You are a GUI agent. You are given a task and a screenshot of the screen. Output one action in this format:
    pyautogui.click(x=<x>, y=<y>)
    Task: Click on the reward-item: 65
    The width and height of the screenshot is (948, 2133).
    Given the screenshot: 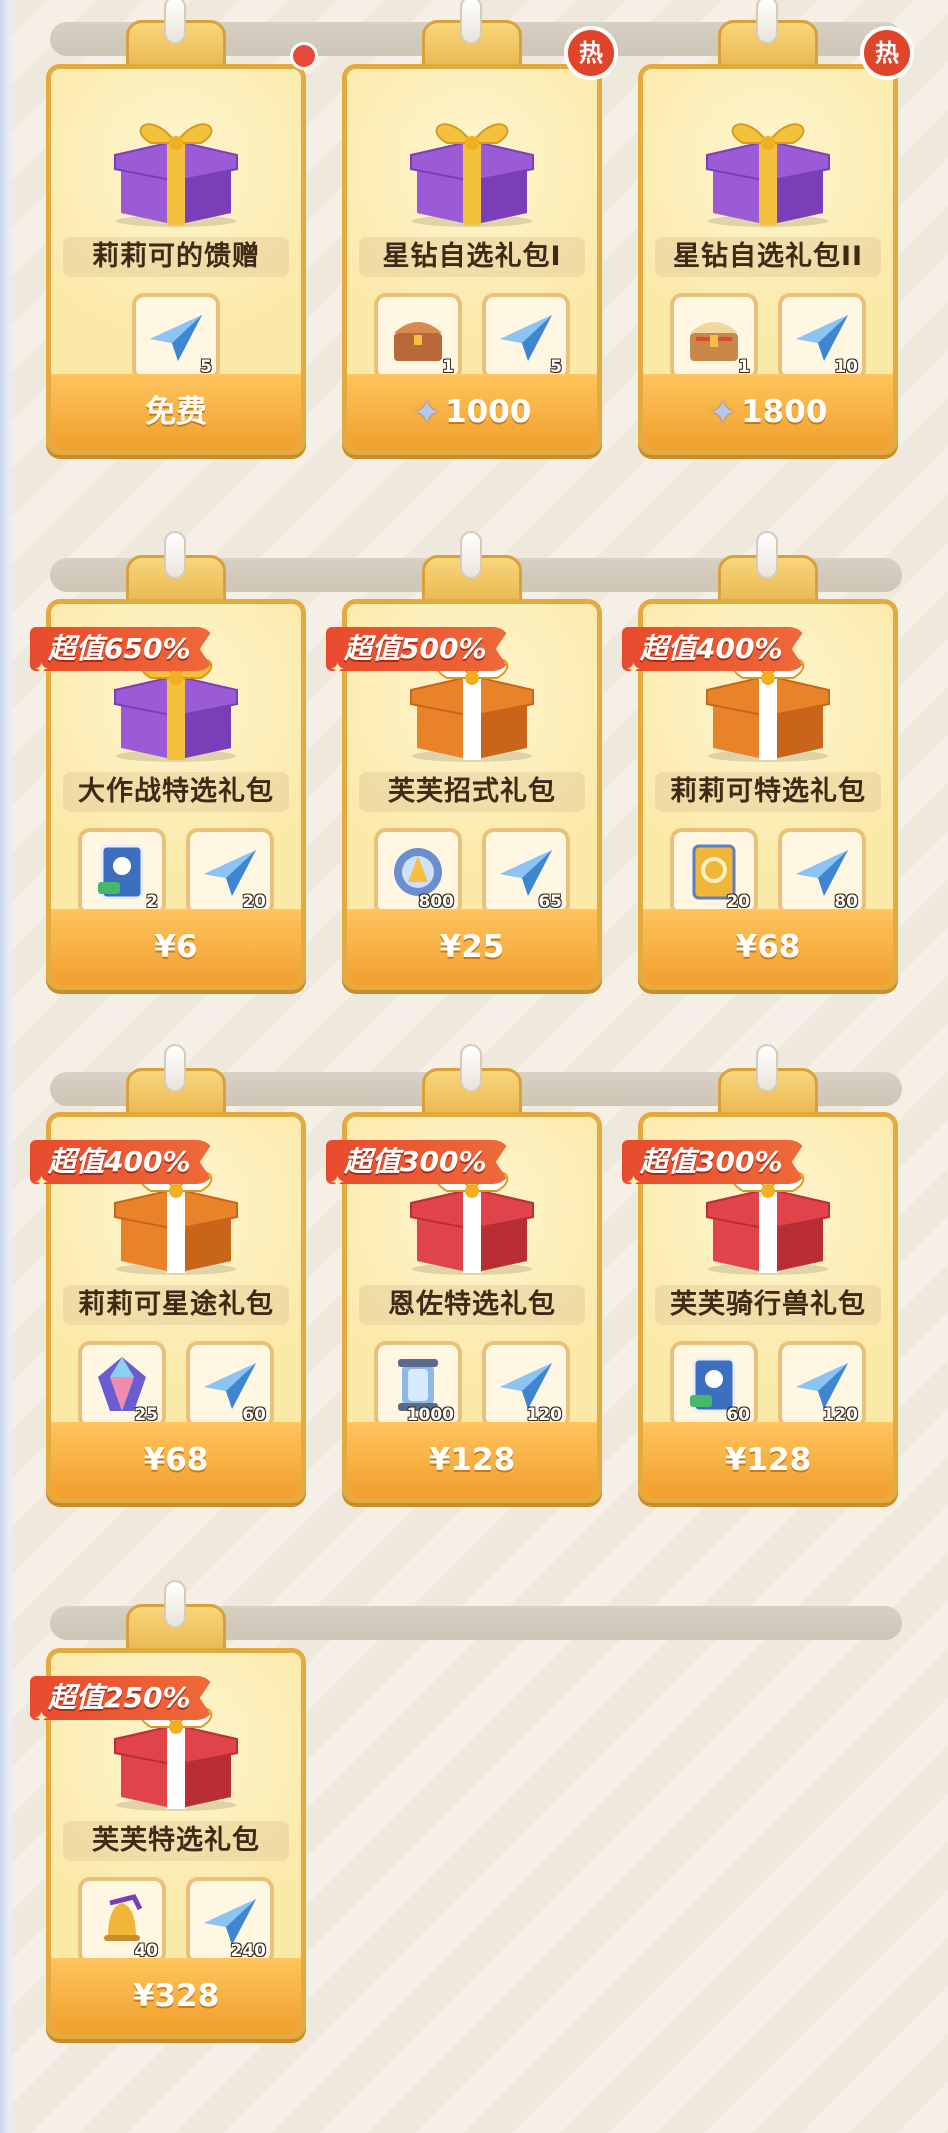 What is the action you would take?
    pyautogui.click(x=526, y=872)
    